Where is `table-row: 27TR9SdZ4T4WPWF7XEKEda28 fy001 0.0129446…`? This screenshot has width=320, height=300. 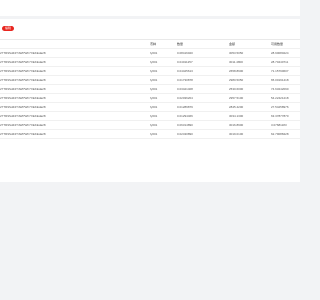 table-row: 27TR9SdZ4T4WPWF7XEKEda28 fy001 0.0129446… is located at coordinates (150, 116).